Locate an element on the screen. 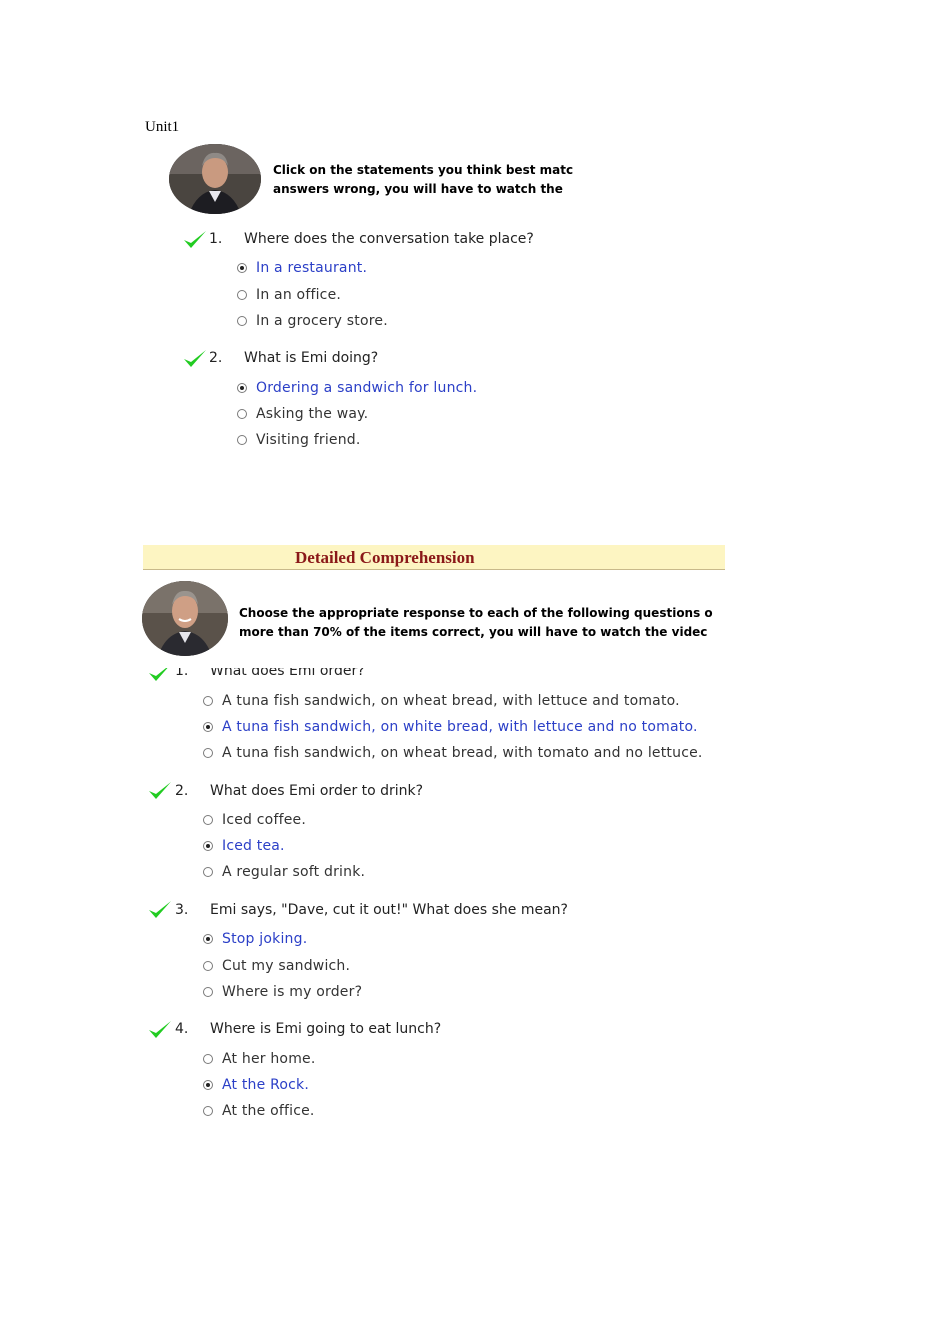  answer-option: At the Rock. is located at coordinates (256, 1085).